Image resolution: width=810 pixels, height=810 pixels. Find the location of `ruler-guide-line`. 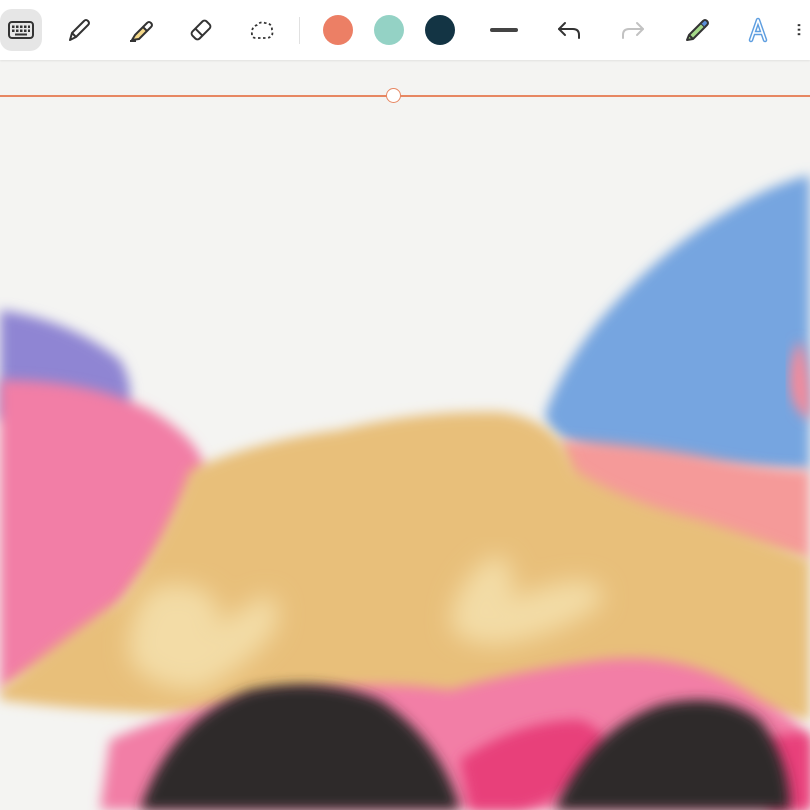

ruler-guide-line is located at coordinates (405, 96).